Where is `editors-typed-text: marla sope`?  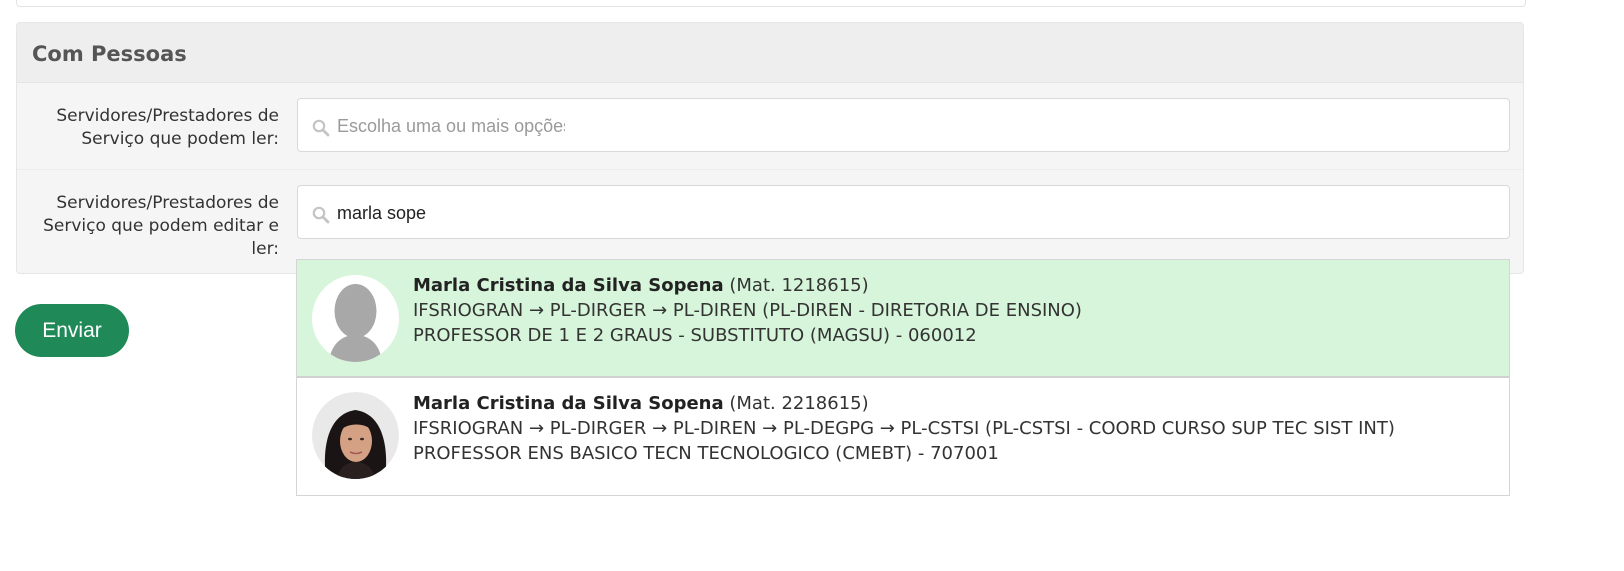 editors-typed-text: marla sope is located at coordinates (381, 213).